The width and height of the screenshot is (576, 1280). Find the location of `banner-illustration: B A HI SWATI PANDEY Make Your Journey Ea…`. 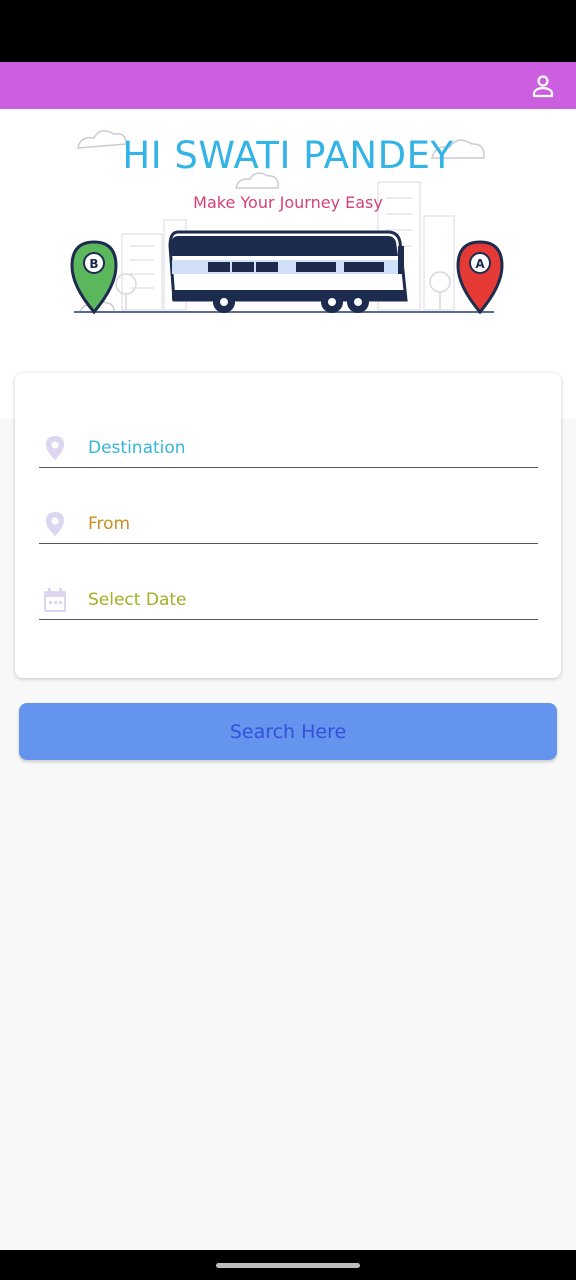

banner-illustration: B A HI SWATI PANDEY Make Your Journey Ea… is located at coordinates (288, 222).